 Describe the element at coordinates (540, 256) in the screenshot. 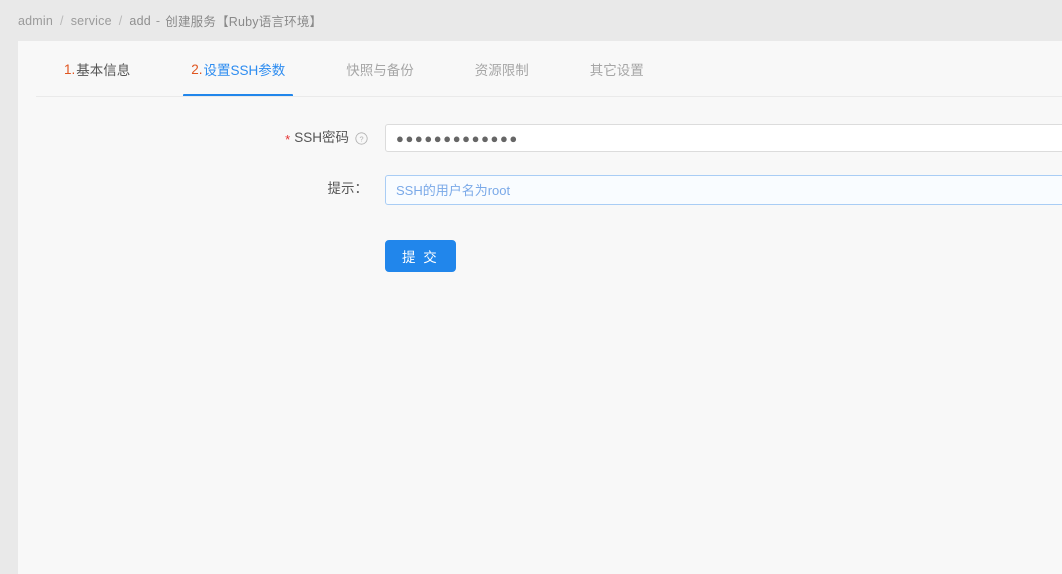

I see `form-actions: 提 交` at that location.